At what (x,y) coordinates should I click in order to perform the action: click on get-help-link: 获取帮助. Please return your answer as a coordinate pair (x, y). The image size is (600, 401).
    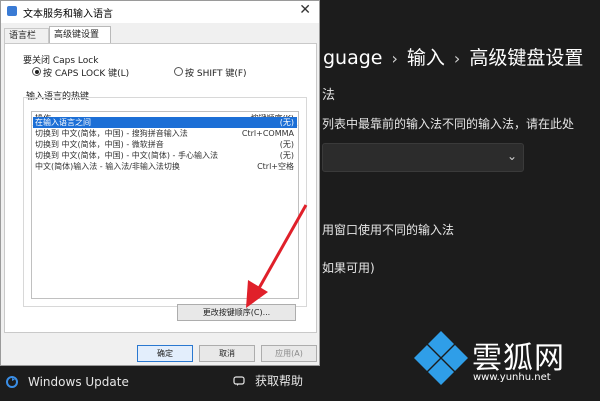
    Looking at the image, I should click on (268, 380).